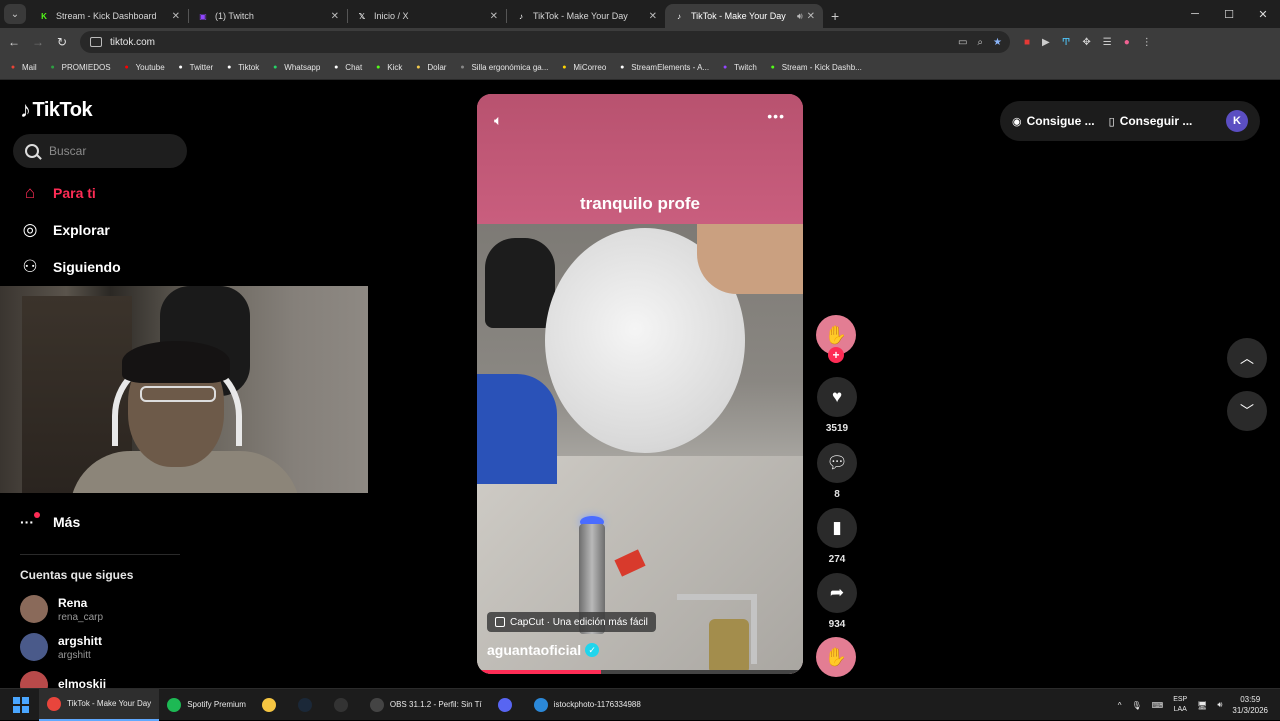  Describe the element at coordinates (34, 647) in the screenshot. I see `account-avatar` at that location.